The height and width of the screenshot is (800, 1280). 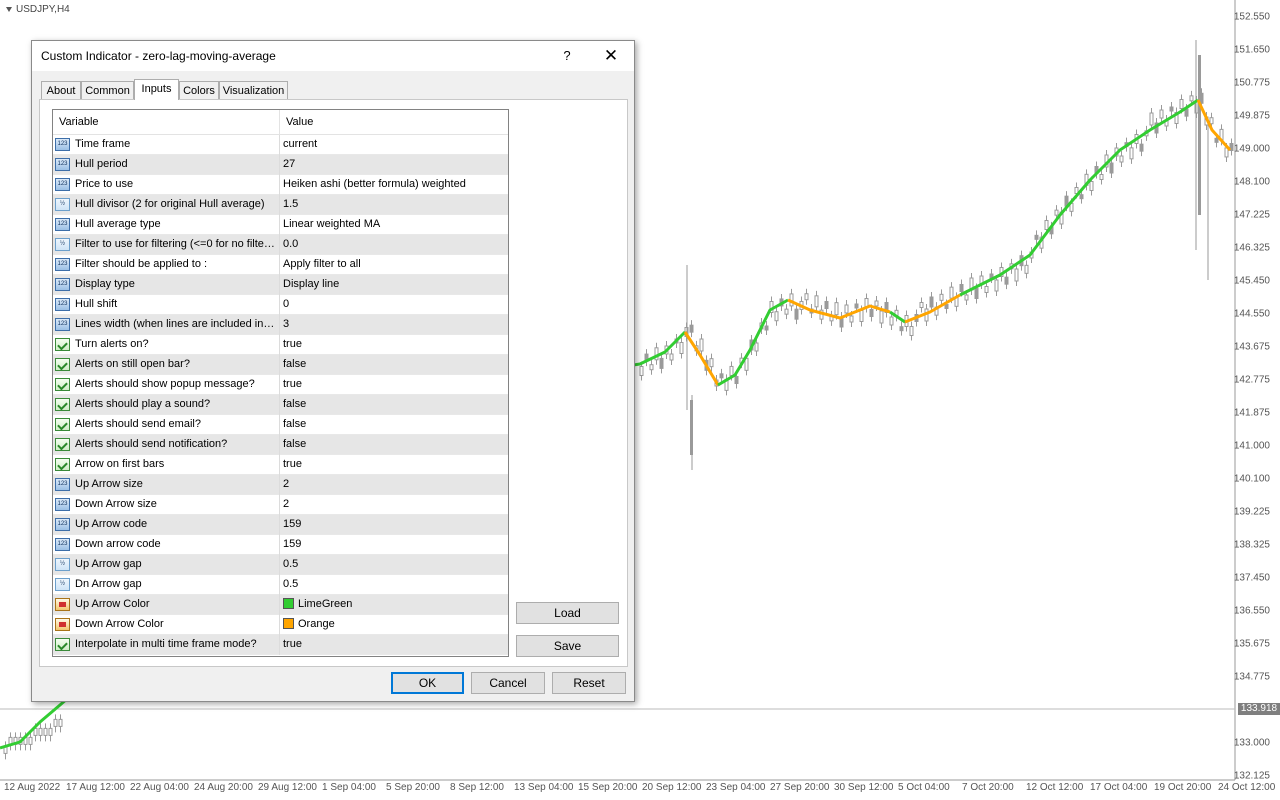 What do you see at coordinates (62, 544) in the screenshot?
I see `int-type-icon: 123` at bounding box center [62, 544].